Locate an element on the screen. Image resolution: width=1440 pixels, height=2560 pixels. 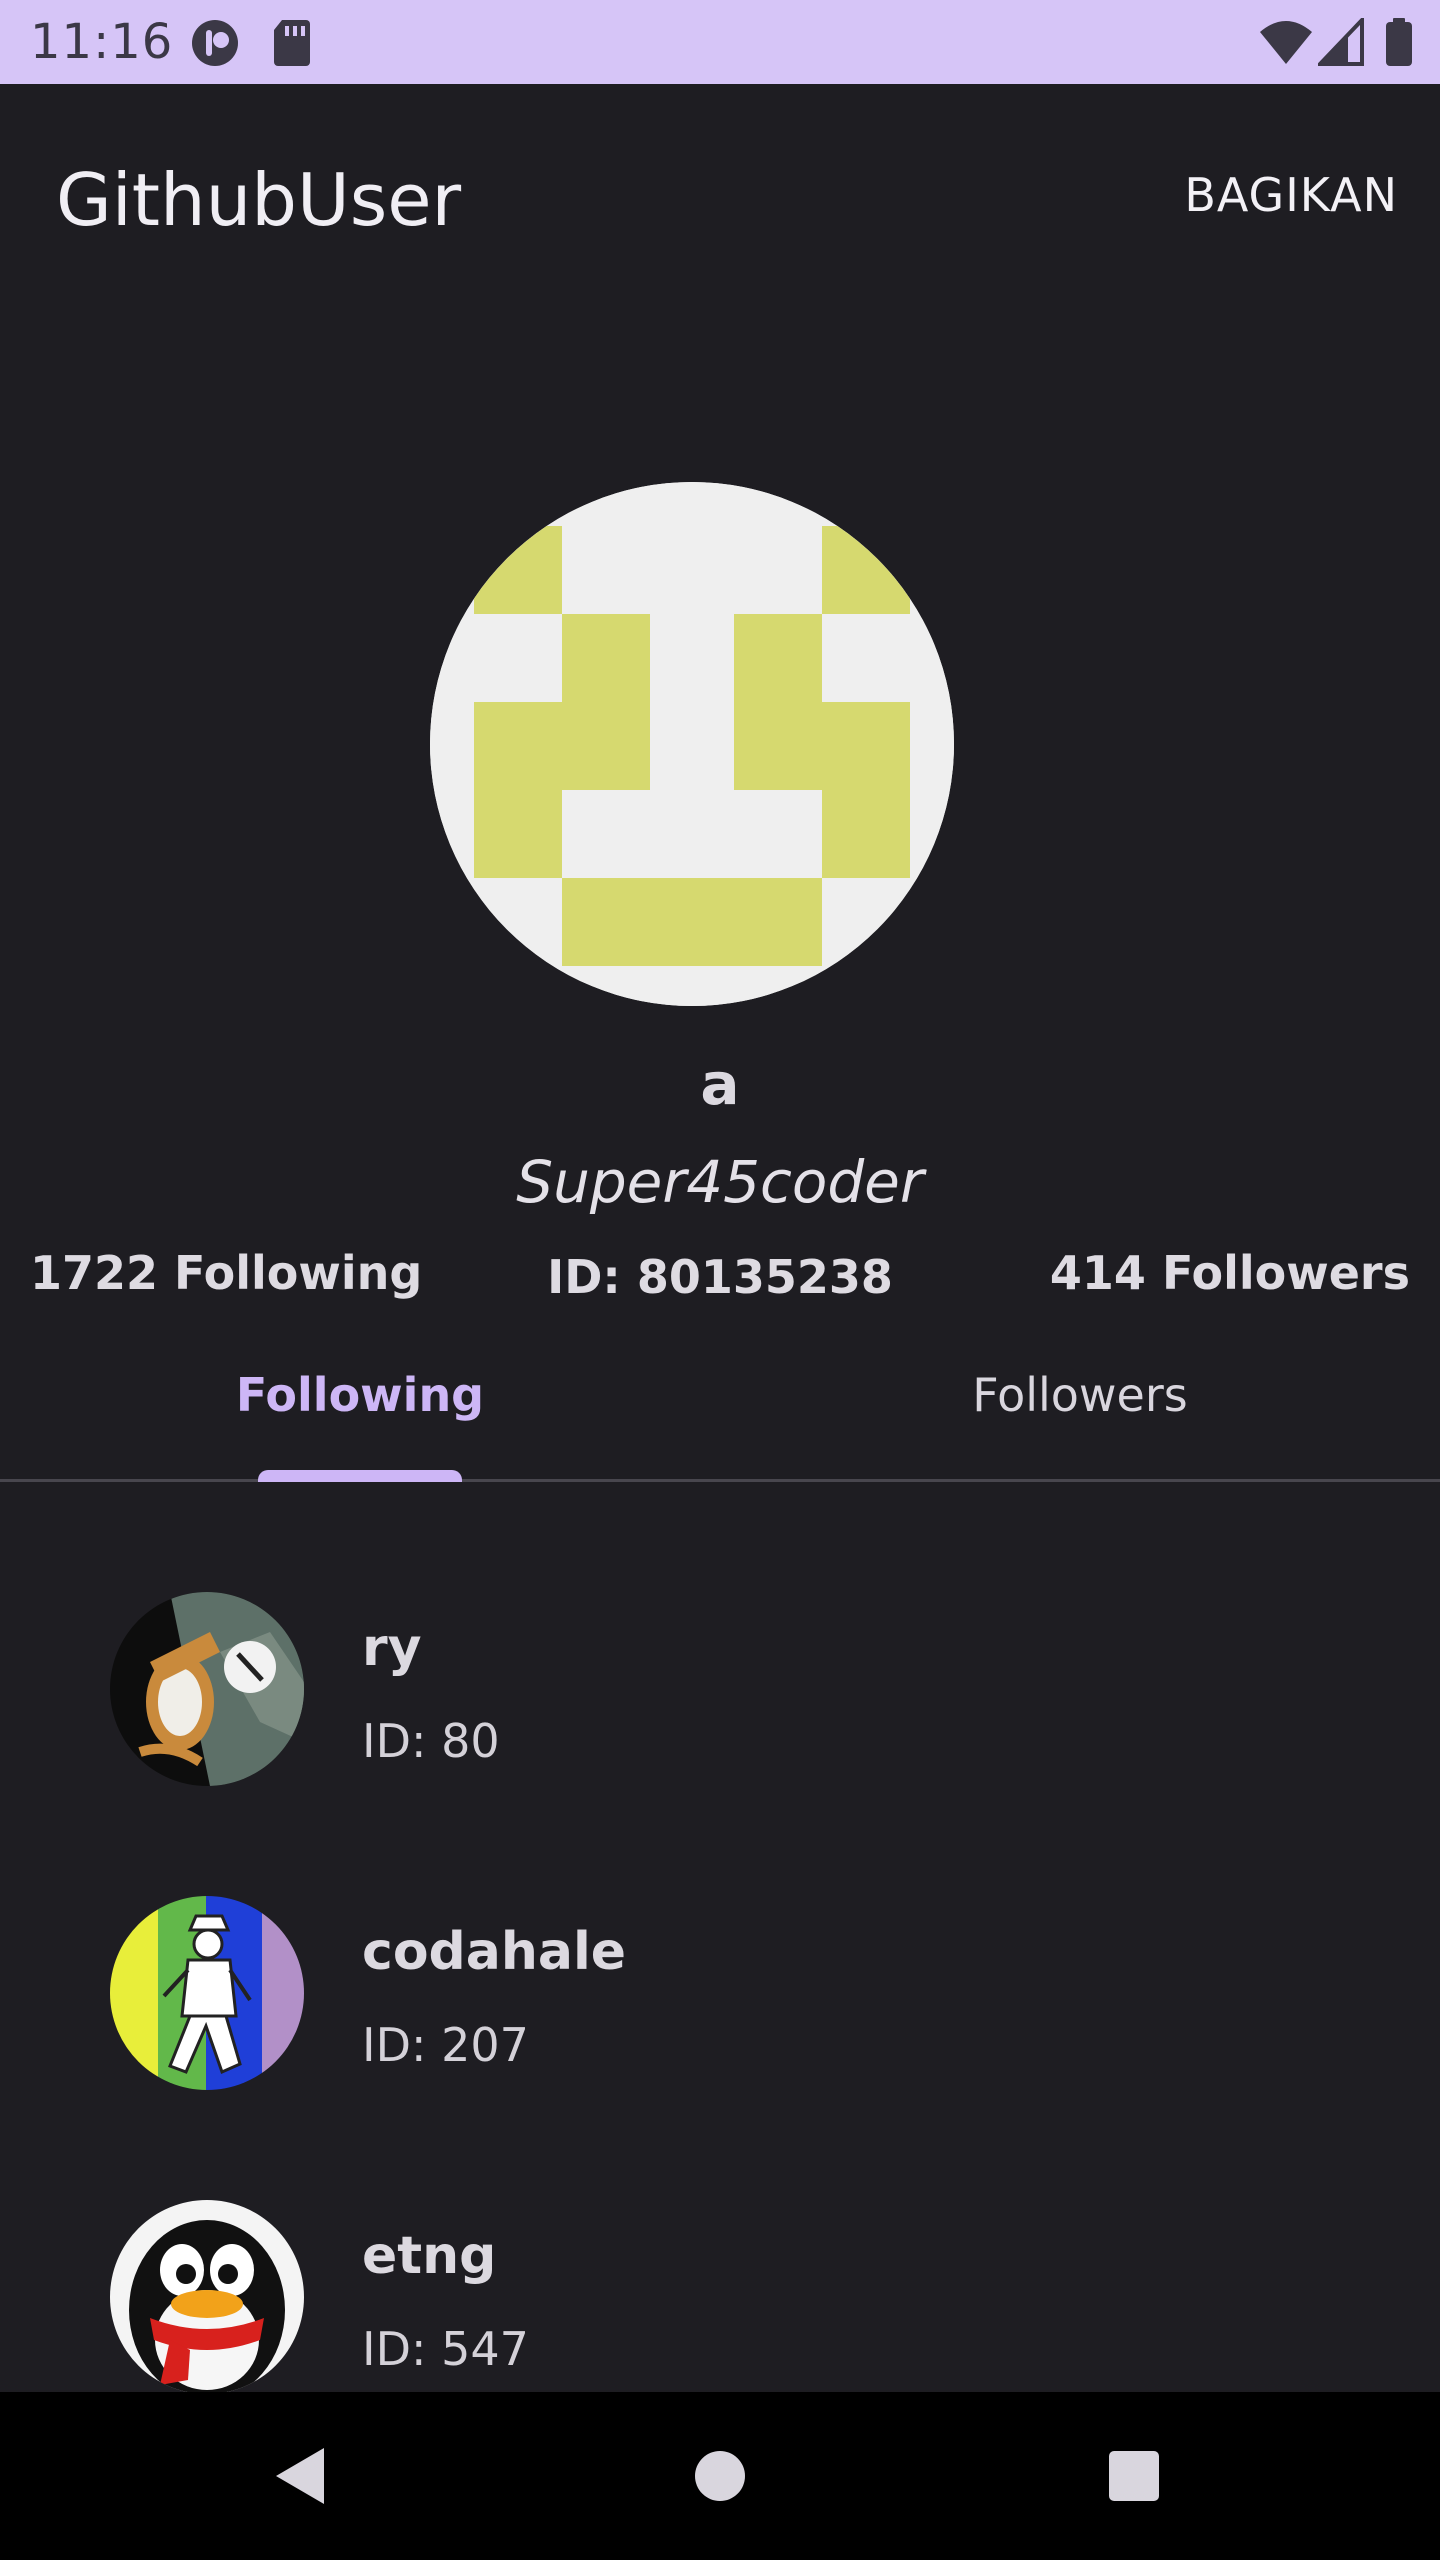
tab-following: Following is located at coordinates (360, 1395).